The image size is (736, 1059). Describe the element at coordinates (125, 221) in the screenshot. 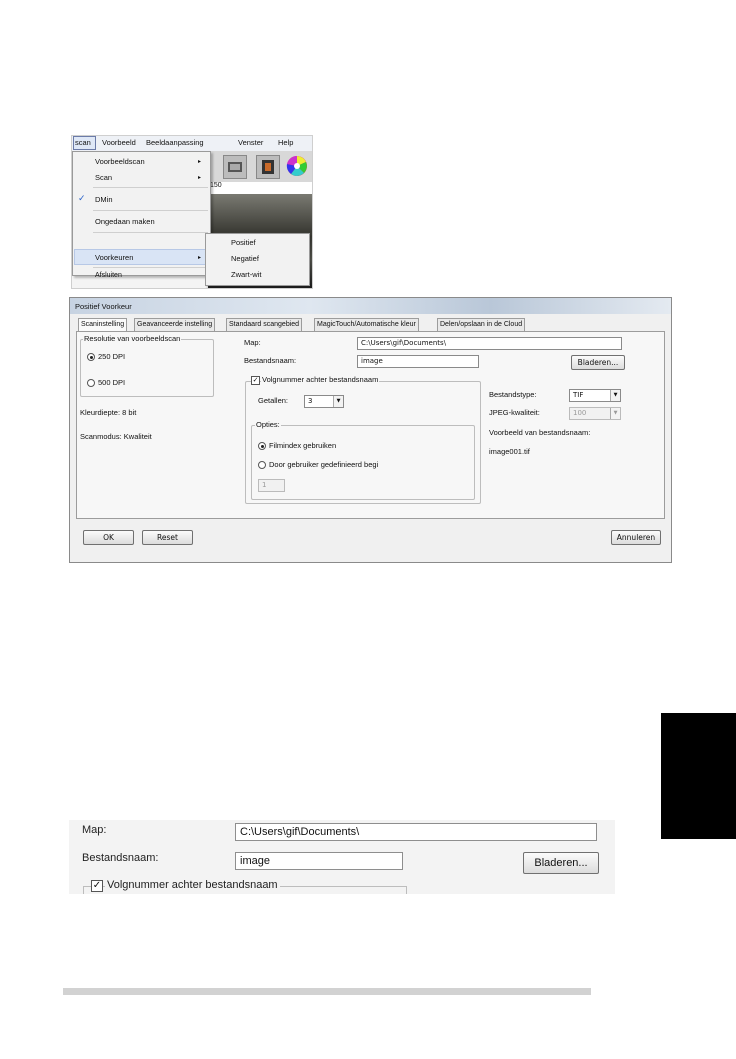

I see `menu-item-ongedaan-maken: Ongedaan maken` at that location.